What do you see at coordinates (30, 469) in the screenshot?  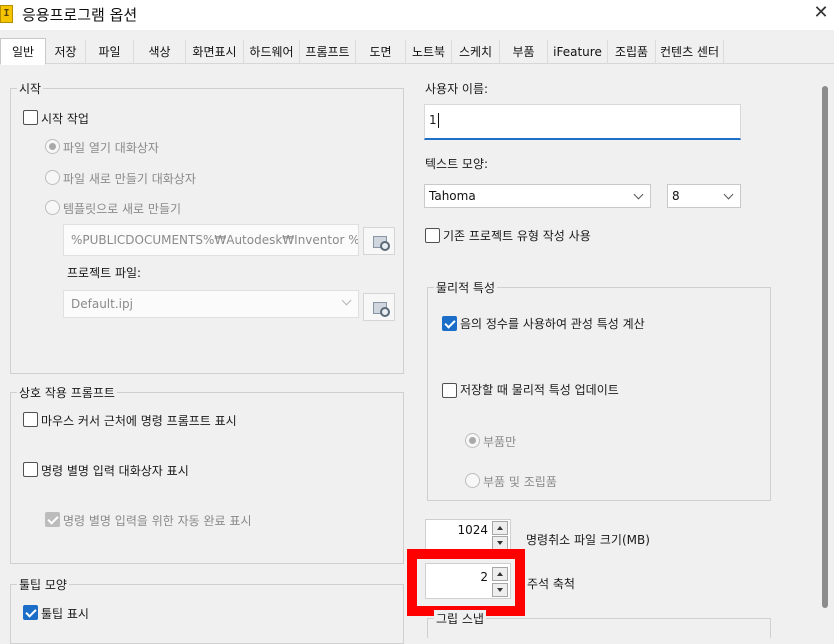 I see `show-alias-dialog-checkbox` at bounding box center [30, 469].